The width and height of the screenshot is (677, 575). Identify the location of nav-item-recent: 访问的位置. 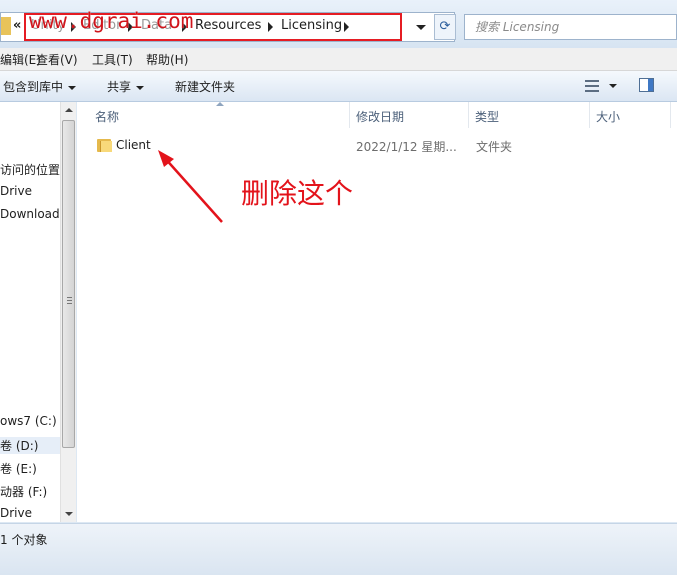
(30, 169).